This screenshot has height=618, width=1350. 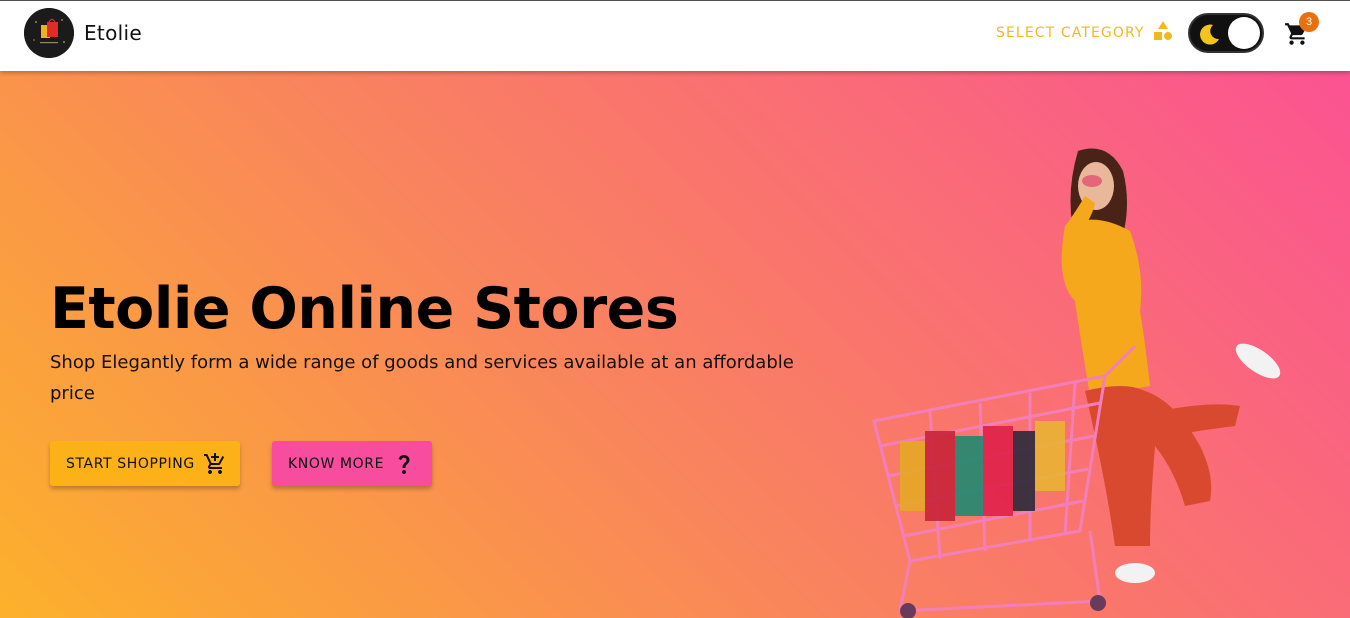 What do you see at coordinates (1226, 33) in the screenshot?
I see `dark-mode-toggle` at bounding box center [1226, 33].